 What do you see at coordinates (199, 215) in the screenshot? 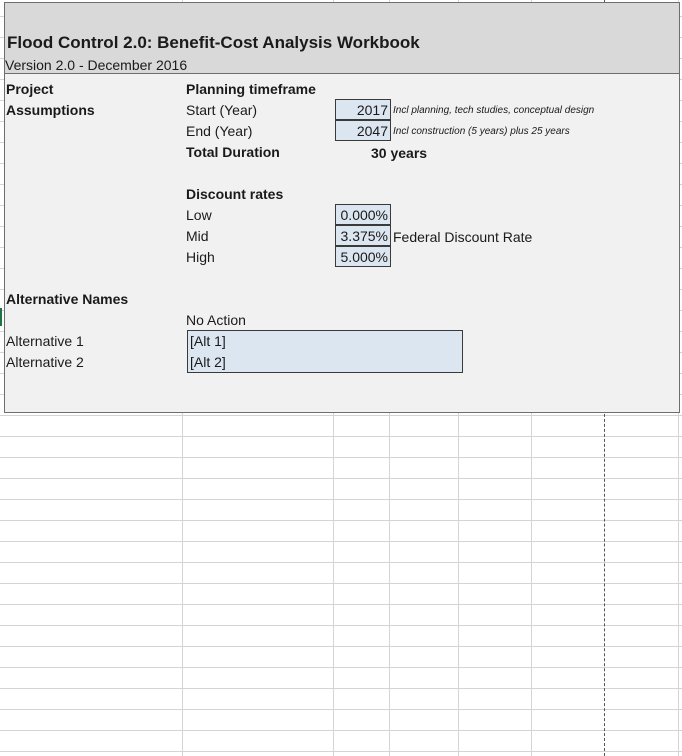
I see `discount-low-label: Low` at bounding box center [199, 215].